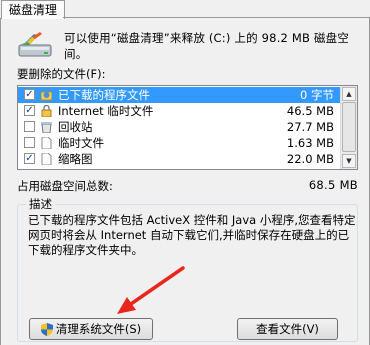 This screenshot has width=370, height=345. I want to click on list-item: ✓ 缩略图 22.0 MB, so click(179, 159).